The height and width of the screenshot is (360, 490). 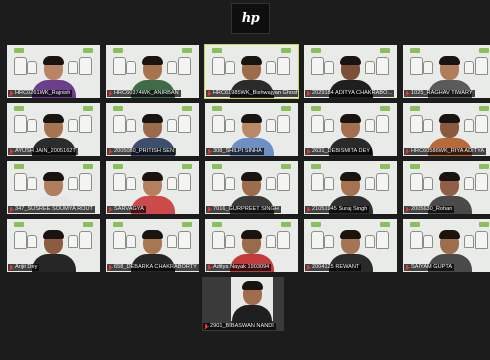 What do you see at coordinates (53, 187) in the screenshot?
I see `participant-tile: 347_SUSREE SOUMYA ROUT` at bounding box center [53, 187].